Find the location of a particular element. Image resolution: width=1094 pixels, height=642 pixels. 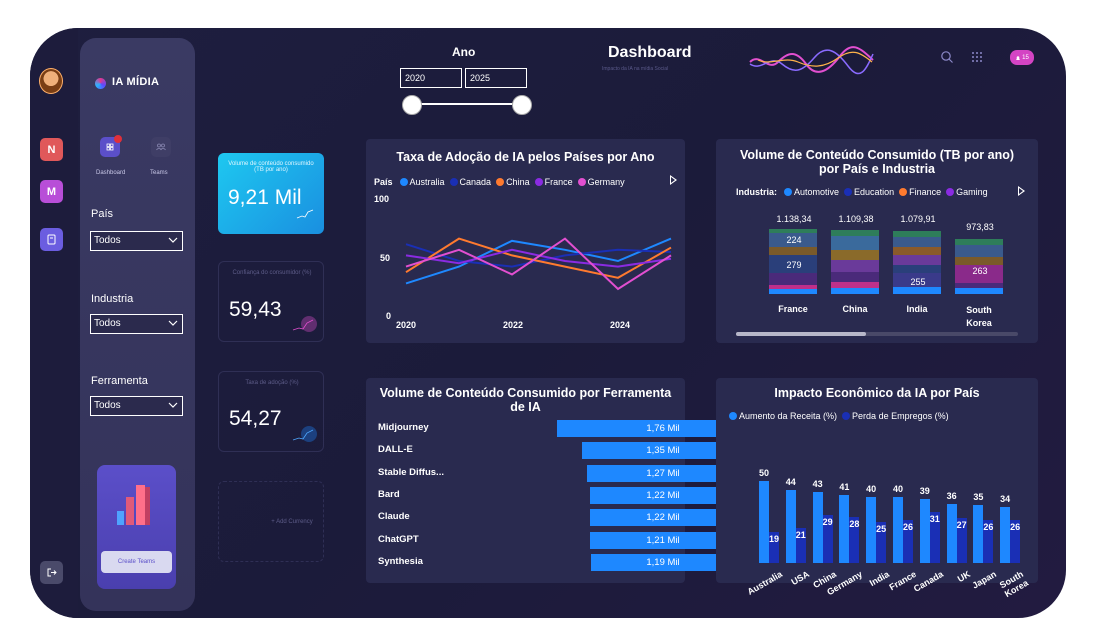

filter-pais-select: Todos is located at coordinates (136, 241).